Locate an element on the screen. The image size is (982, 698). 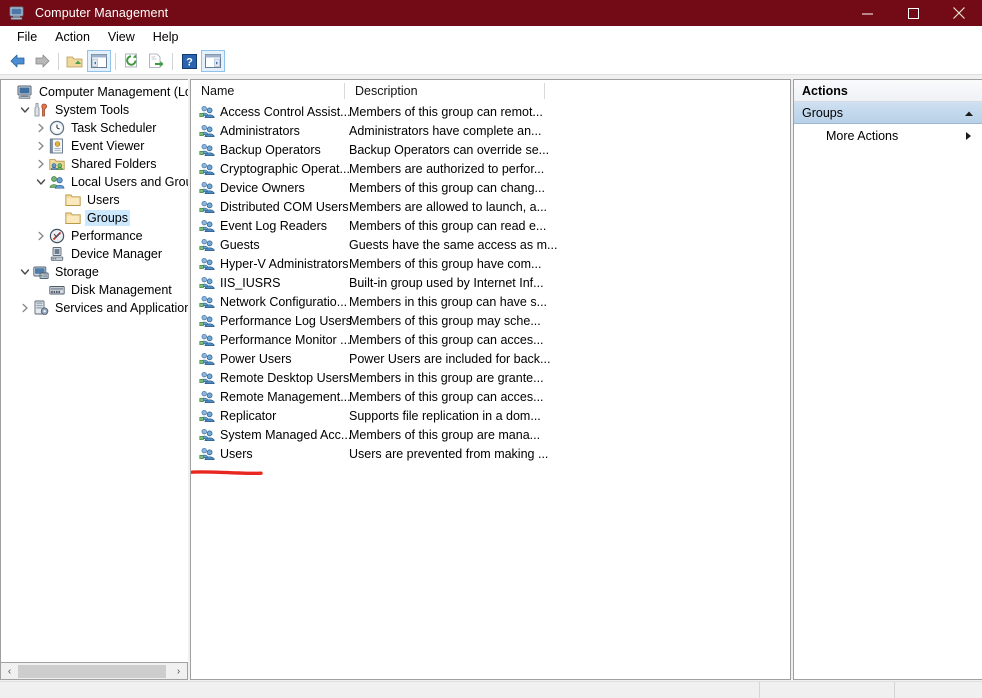
tree-item-event-viewer: Event Viewer is located at coordinates (94, 146).